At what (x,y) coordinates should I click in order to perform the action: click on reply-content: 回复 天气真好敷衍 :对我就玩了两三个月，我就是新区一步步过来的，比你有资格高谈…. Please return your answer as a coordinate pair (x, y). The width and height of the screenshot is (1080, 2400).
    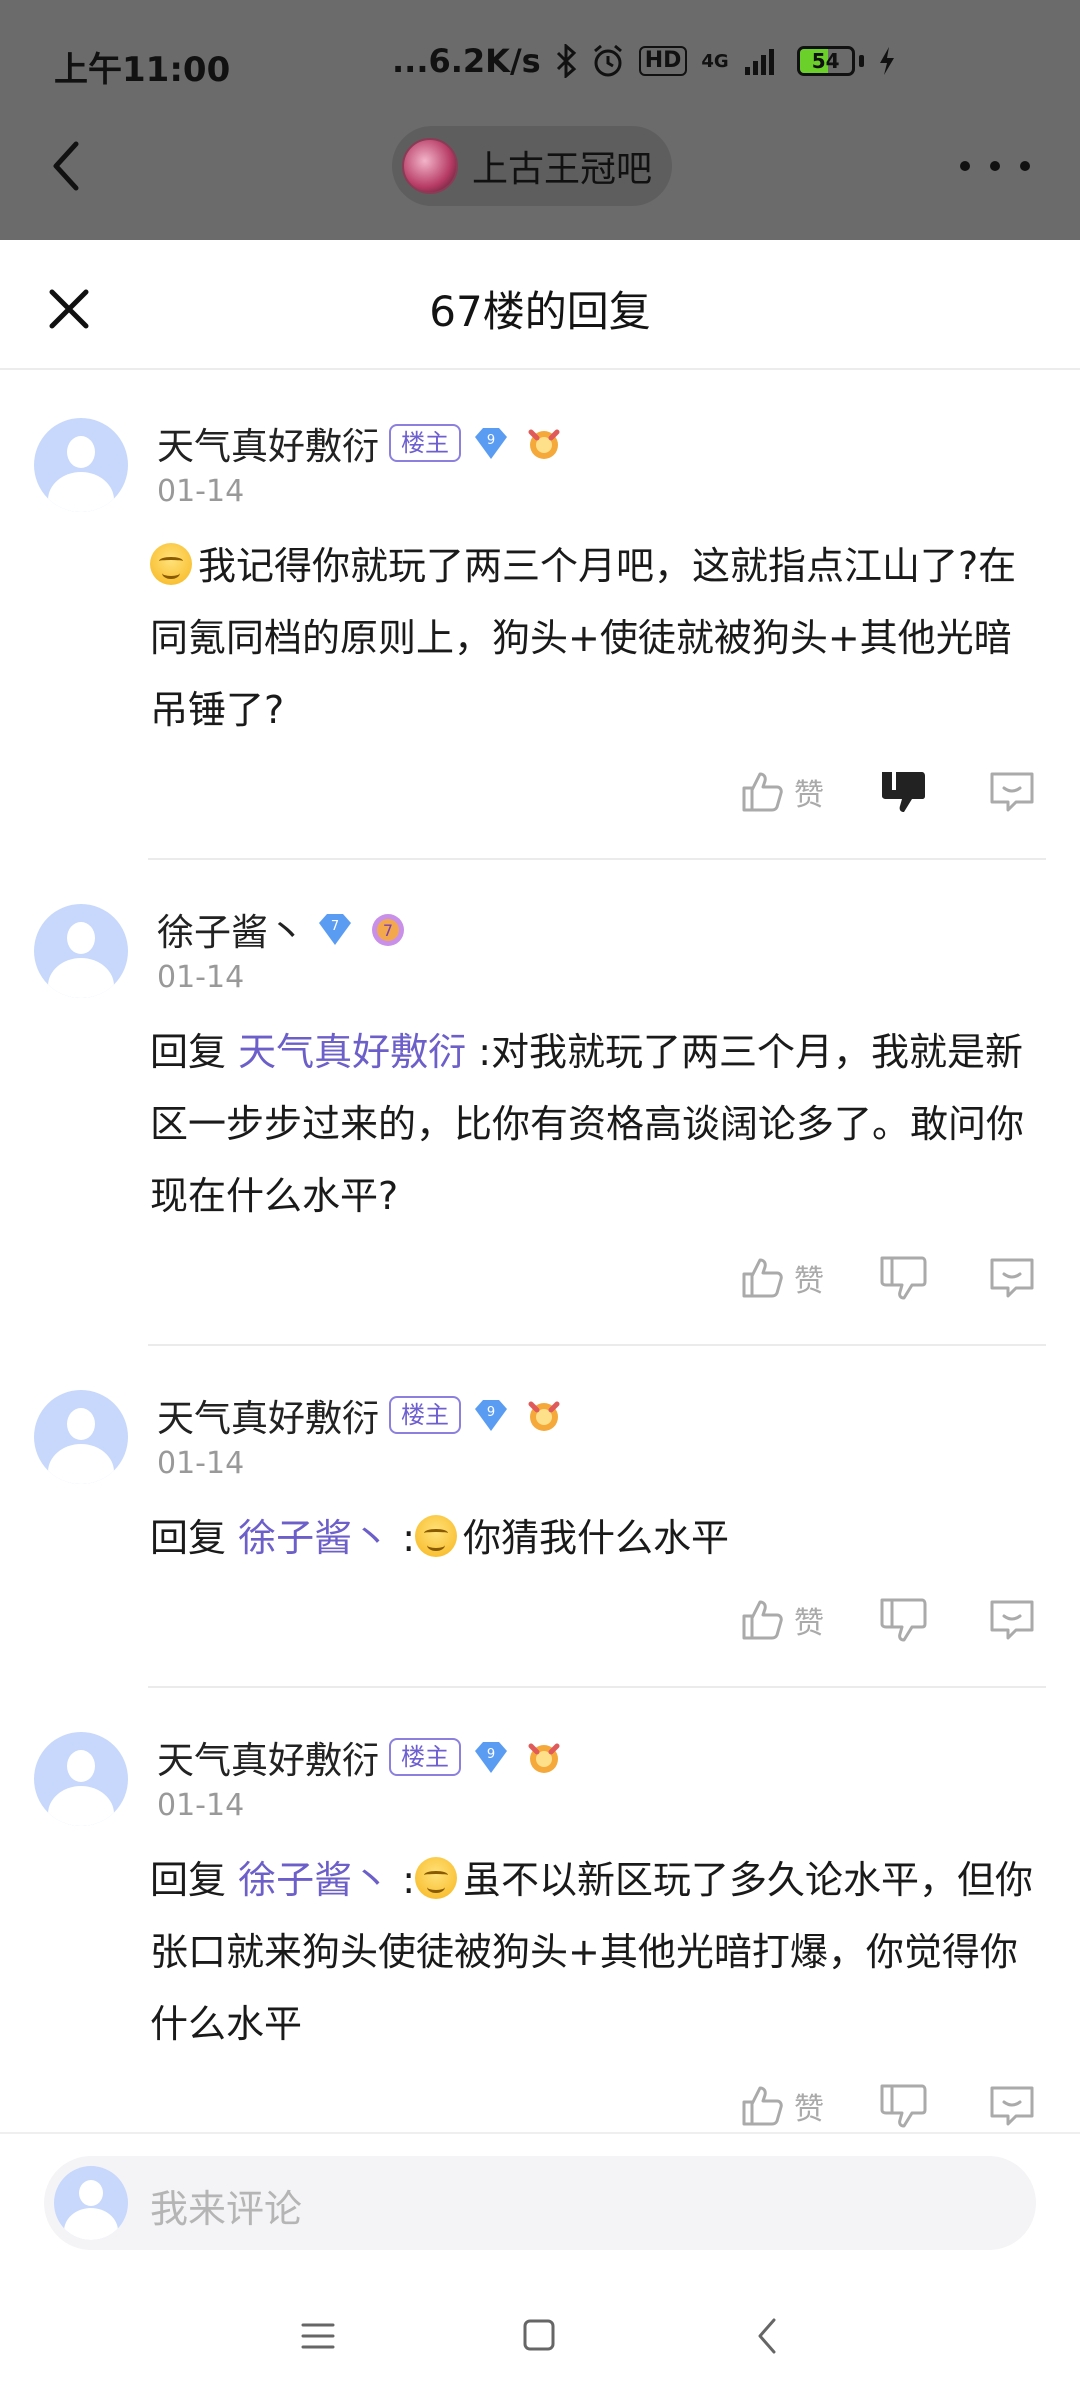
    Looking at the image, I should click on (595, 1124).